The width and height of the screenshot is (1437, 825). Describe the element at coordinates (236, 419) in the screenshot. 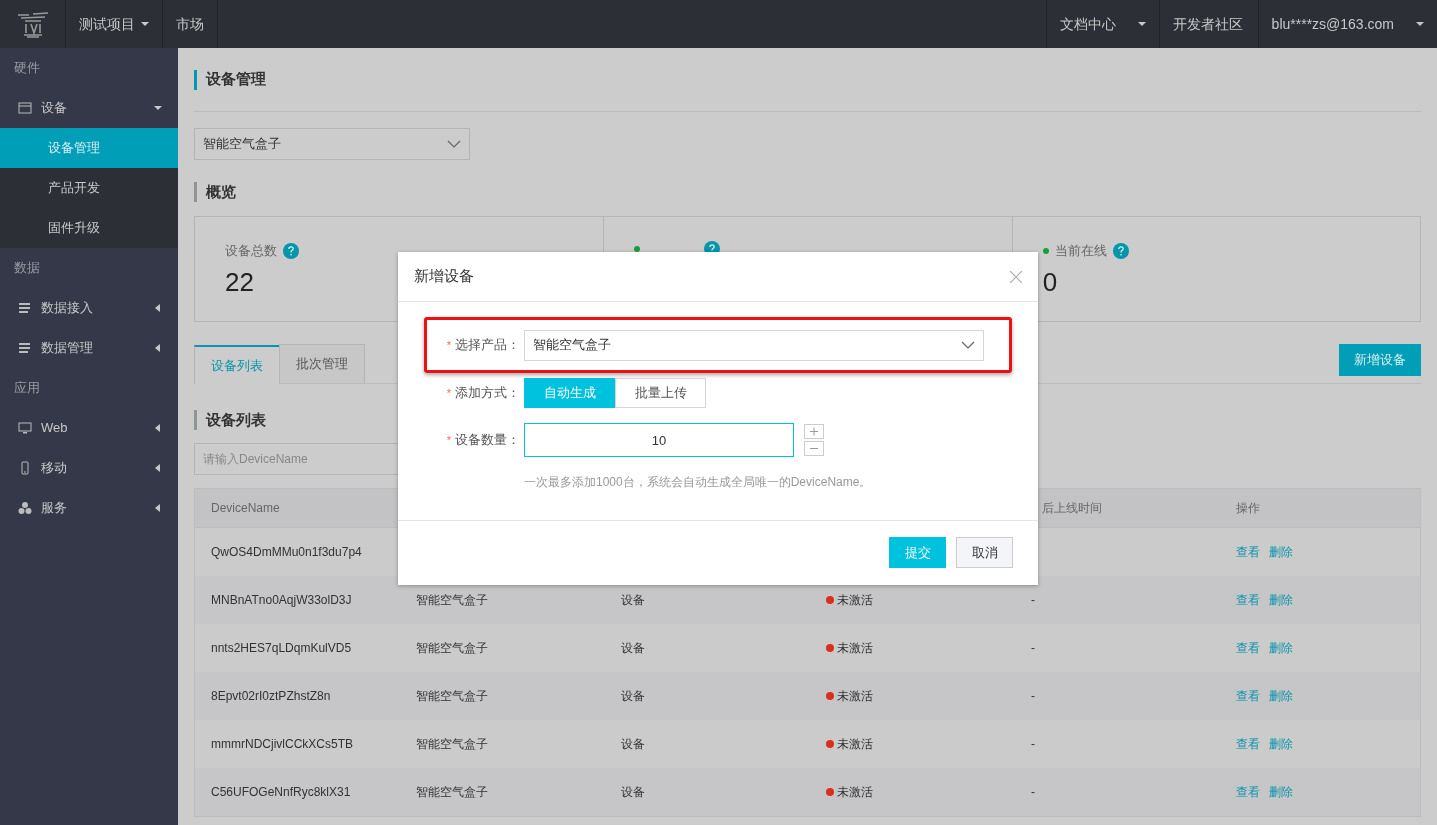

I see `section-title: 设备列表` at that location.